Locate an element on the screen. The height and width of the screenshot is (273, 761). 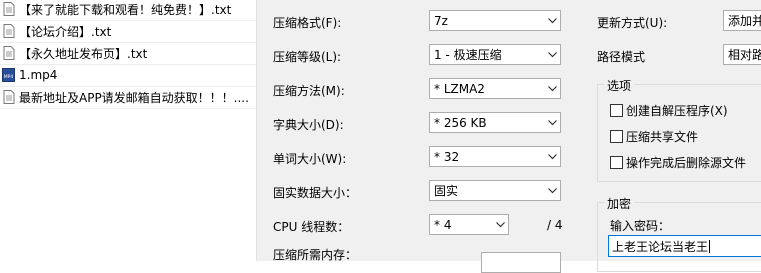
file-item: 【来了就能下载和观看！纯免费！】.txt is located at coordinates (128, 10).